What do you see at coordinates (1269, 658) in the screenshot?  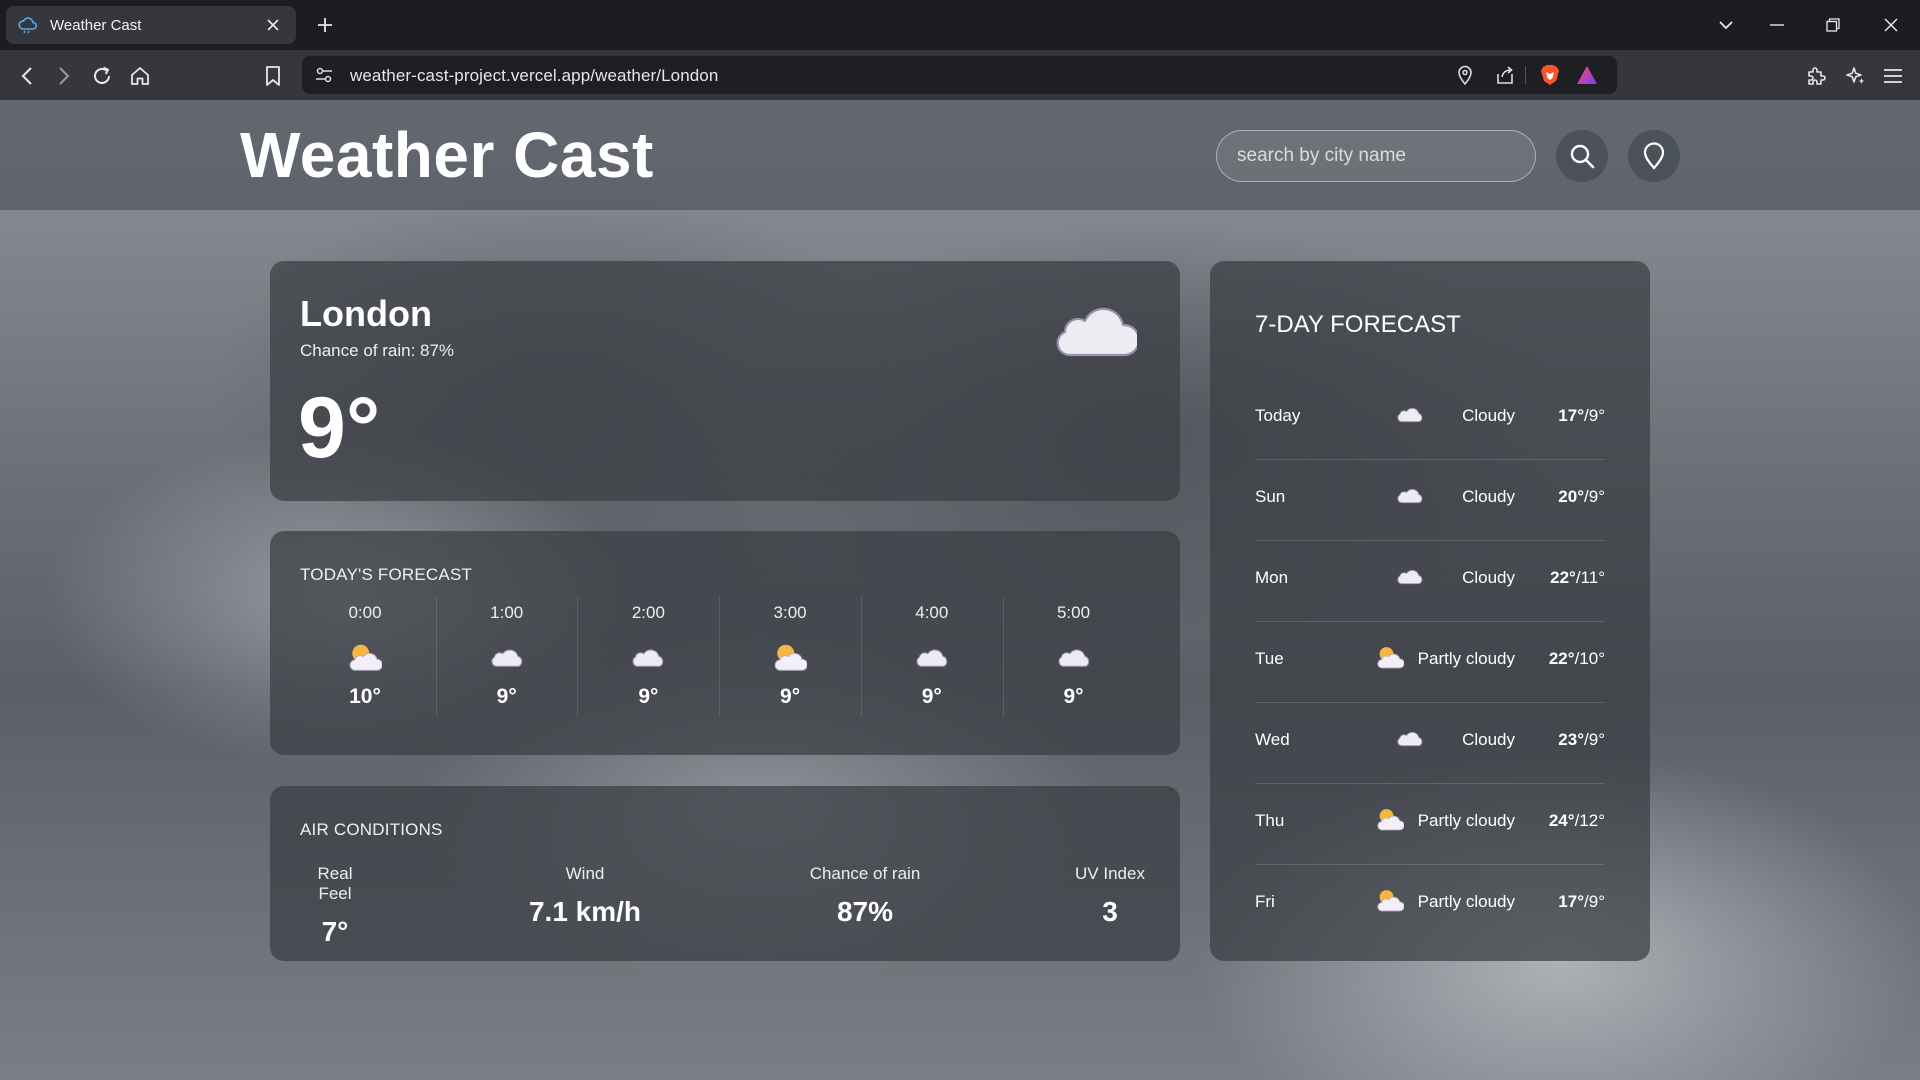 I see `day-name: Tue` at bounding box center [1269, 658].